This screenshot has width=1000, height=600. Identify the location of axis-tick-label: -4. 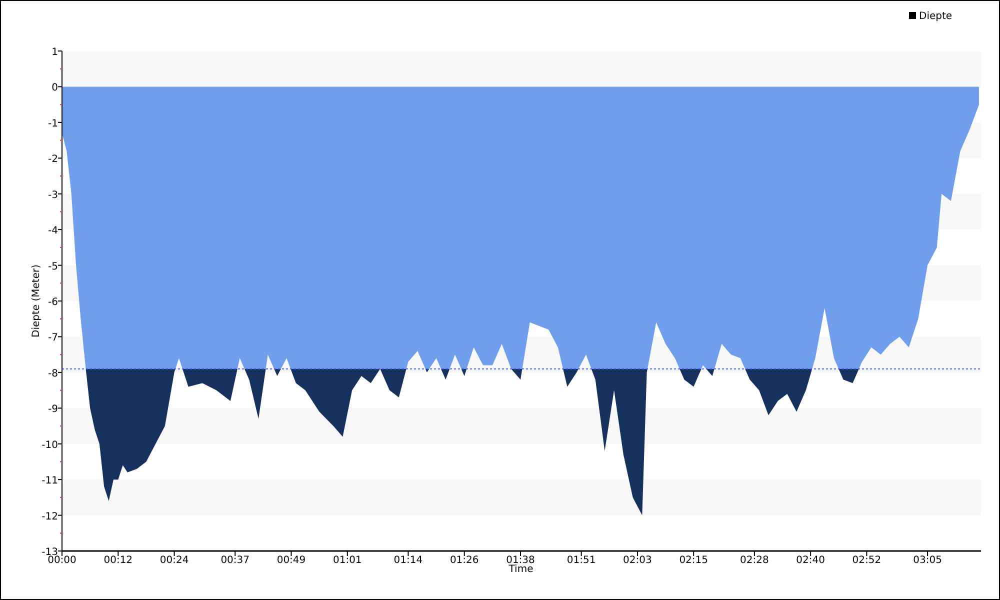
(53, 231).